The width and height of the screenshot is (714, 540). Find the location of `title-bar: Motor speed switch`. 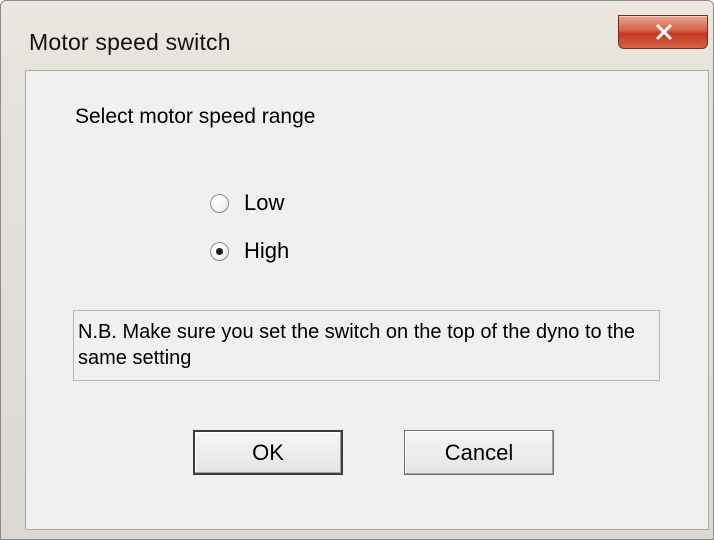

title-bar: Motor speed switch is located at coordinates (357, 36).